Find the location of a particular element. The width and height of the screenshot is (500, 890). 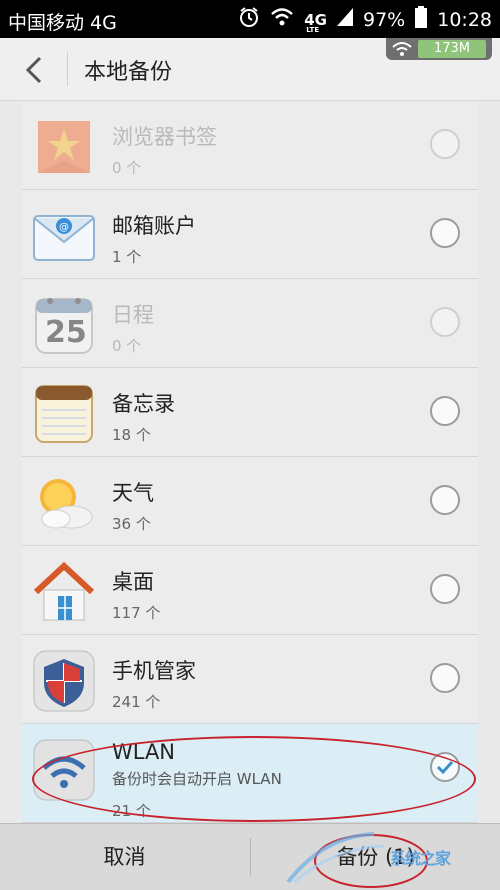

status-icons: 4G LTE 97% 10:28 is located at coordinates (365, 20).